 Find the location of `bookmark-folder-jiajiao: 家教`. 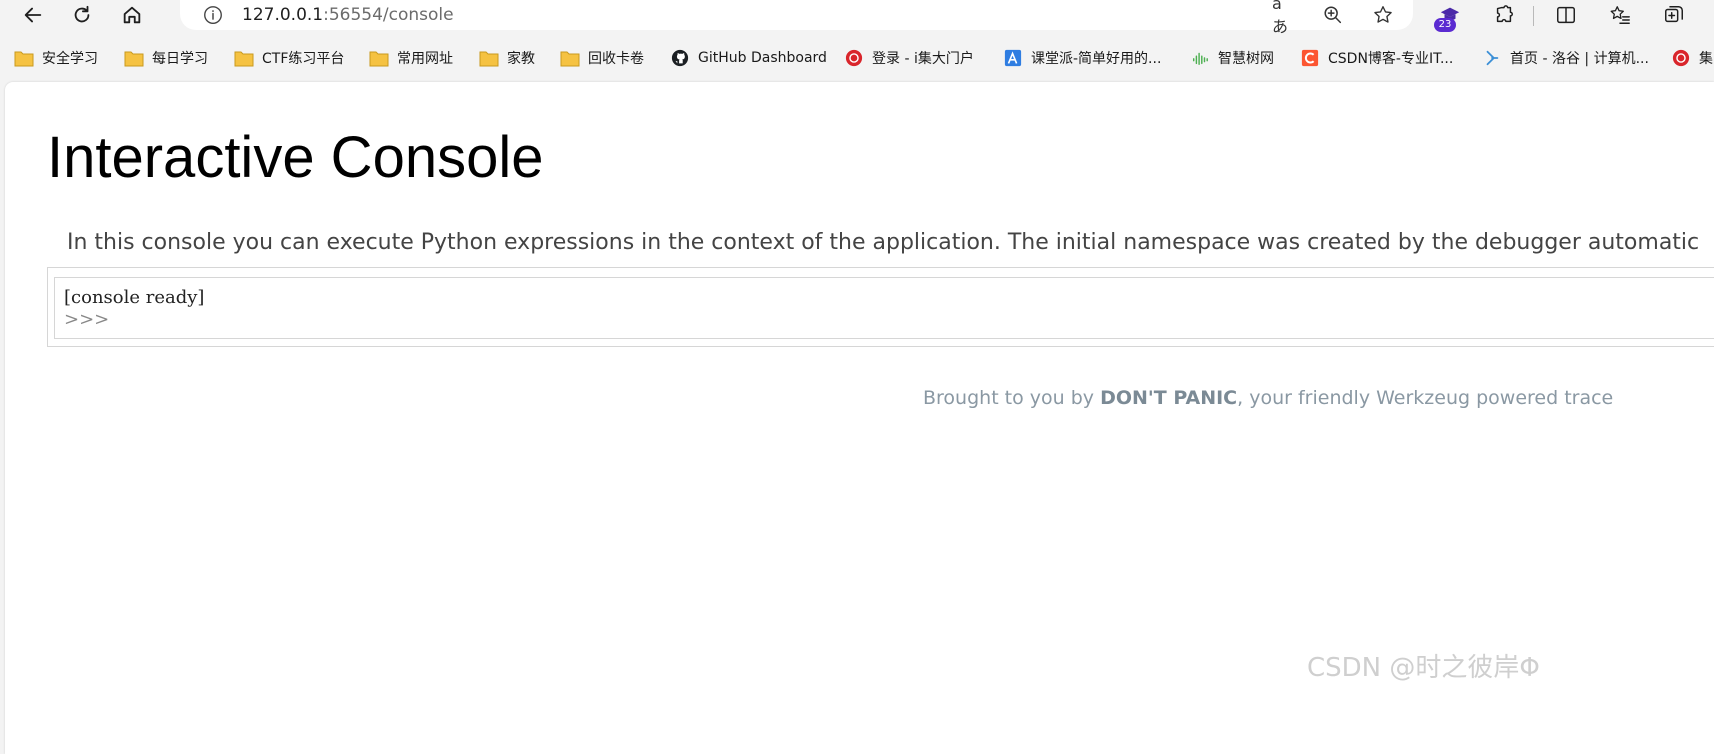

bookmark-folder-jiajiao: 家教 is located at coordinates (507, 58).